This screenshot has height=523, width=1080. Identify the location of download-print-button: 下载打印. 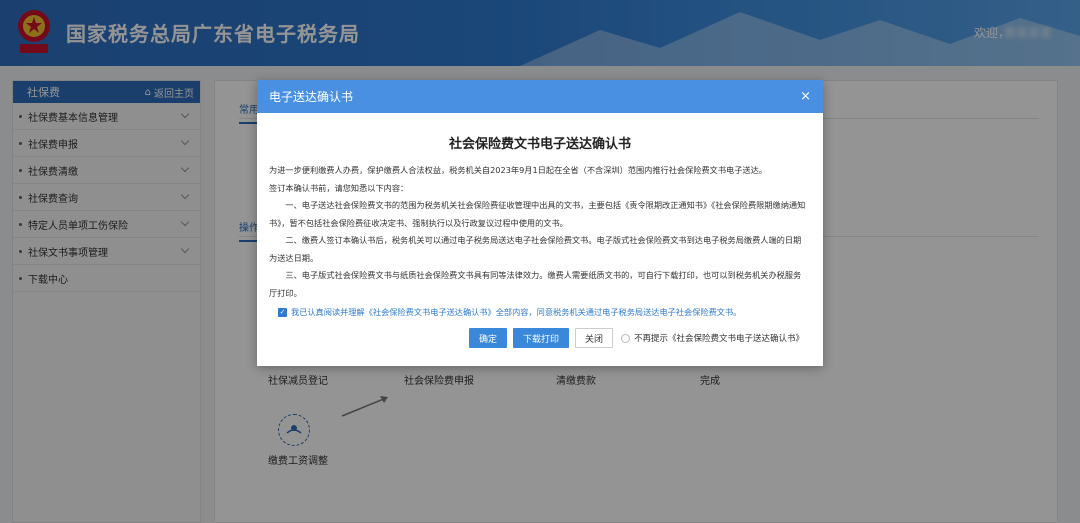
(541, 338).